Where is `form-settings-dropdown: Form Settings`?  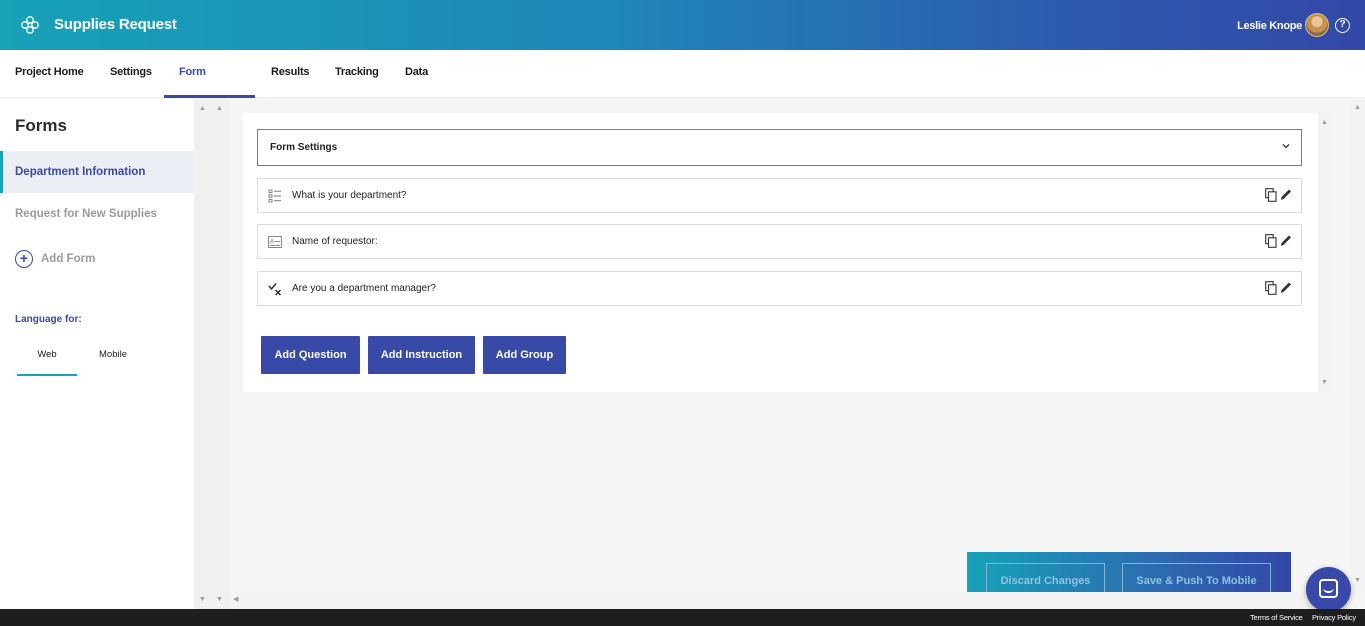 form-settings-dropdown: Form Settings is located at coordinates (779, 147).